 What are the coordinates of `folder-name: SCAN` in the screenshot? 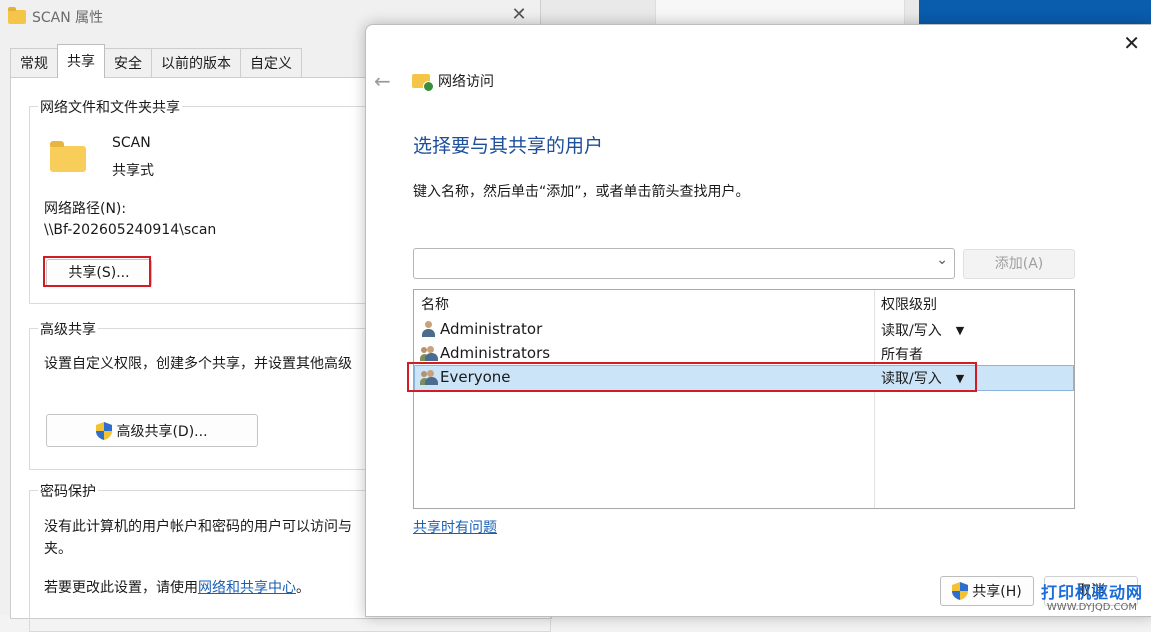 It's located at (131, 143).